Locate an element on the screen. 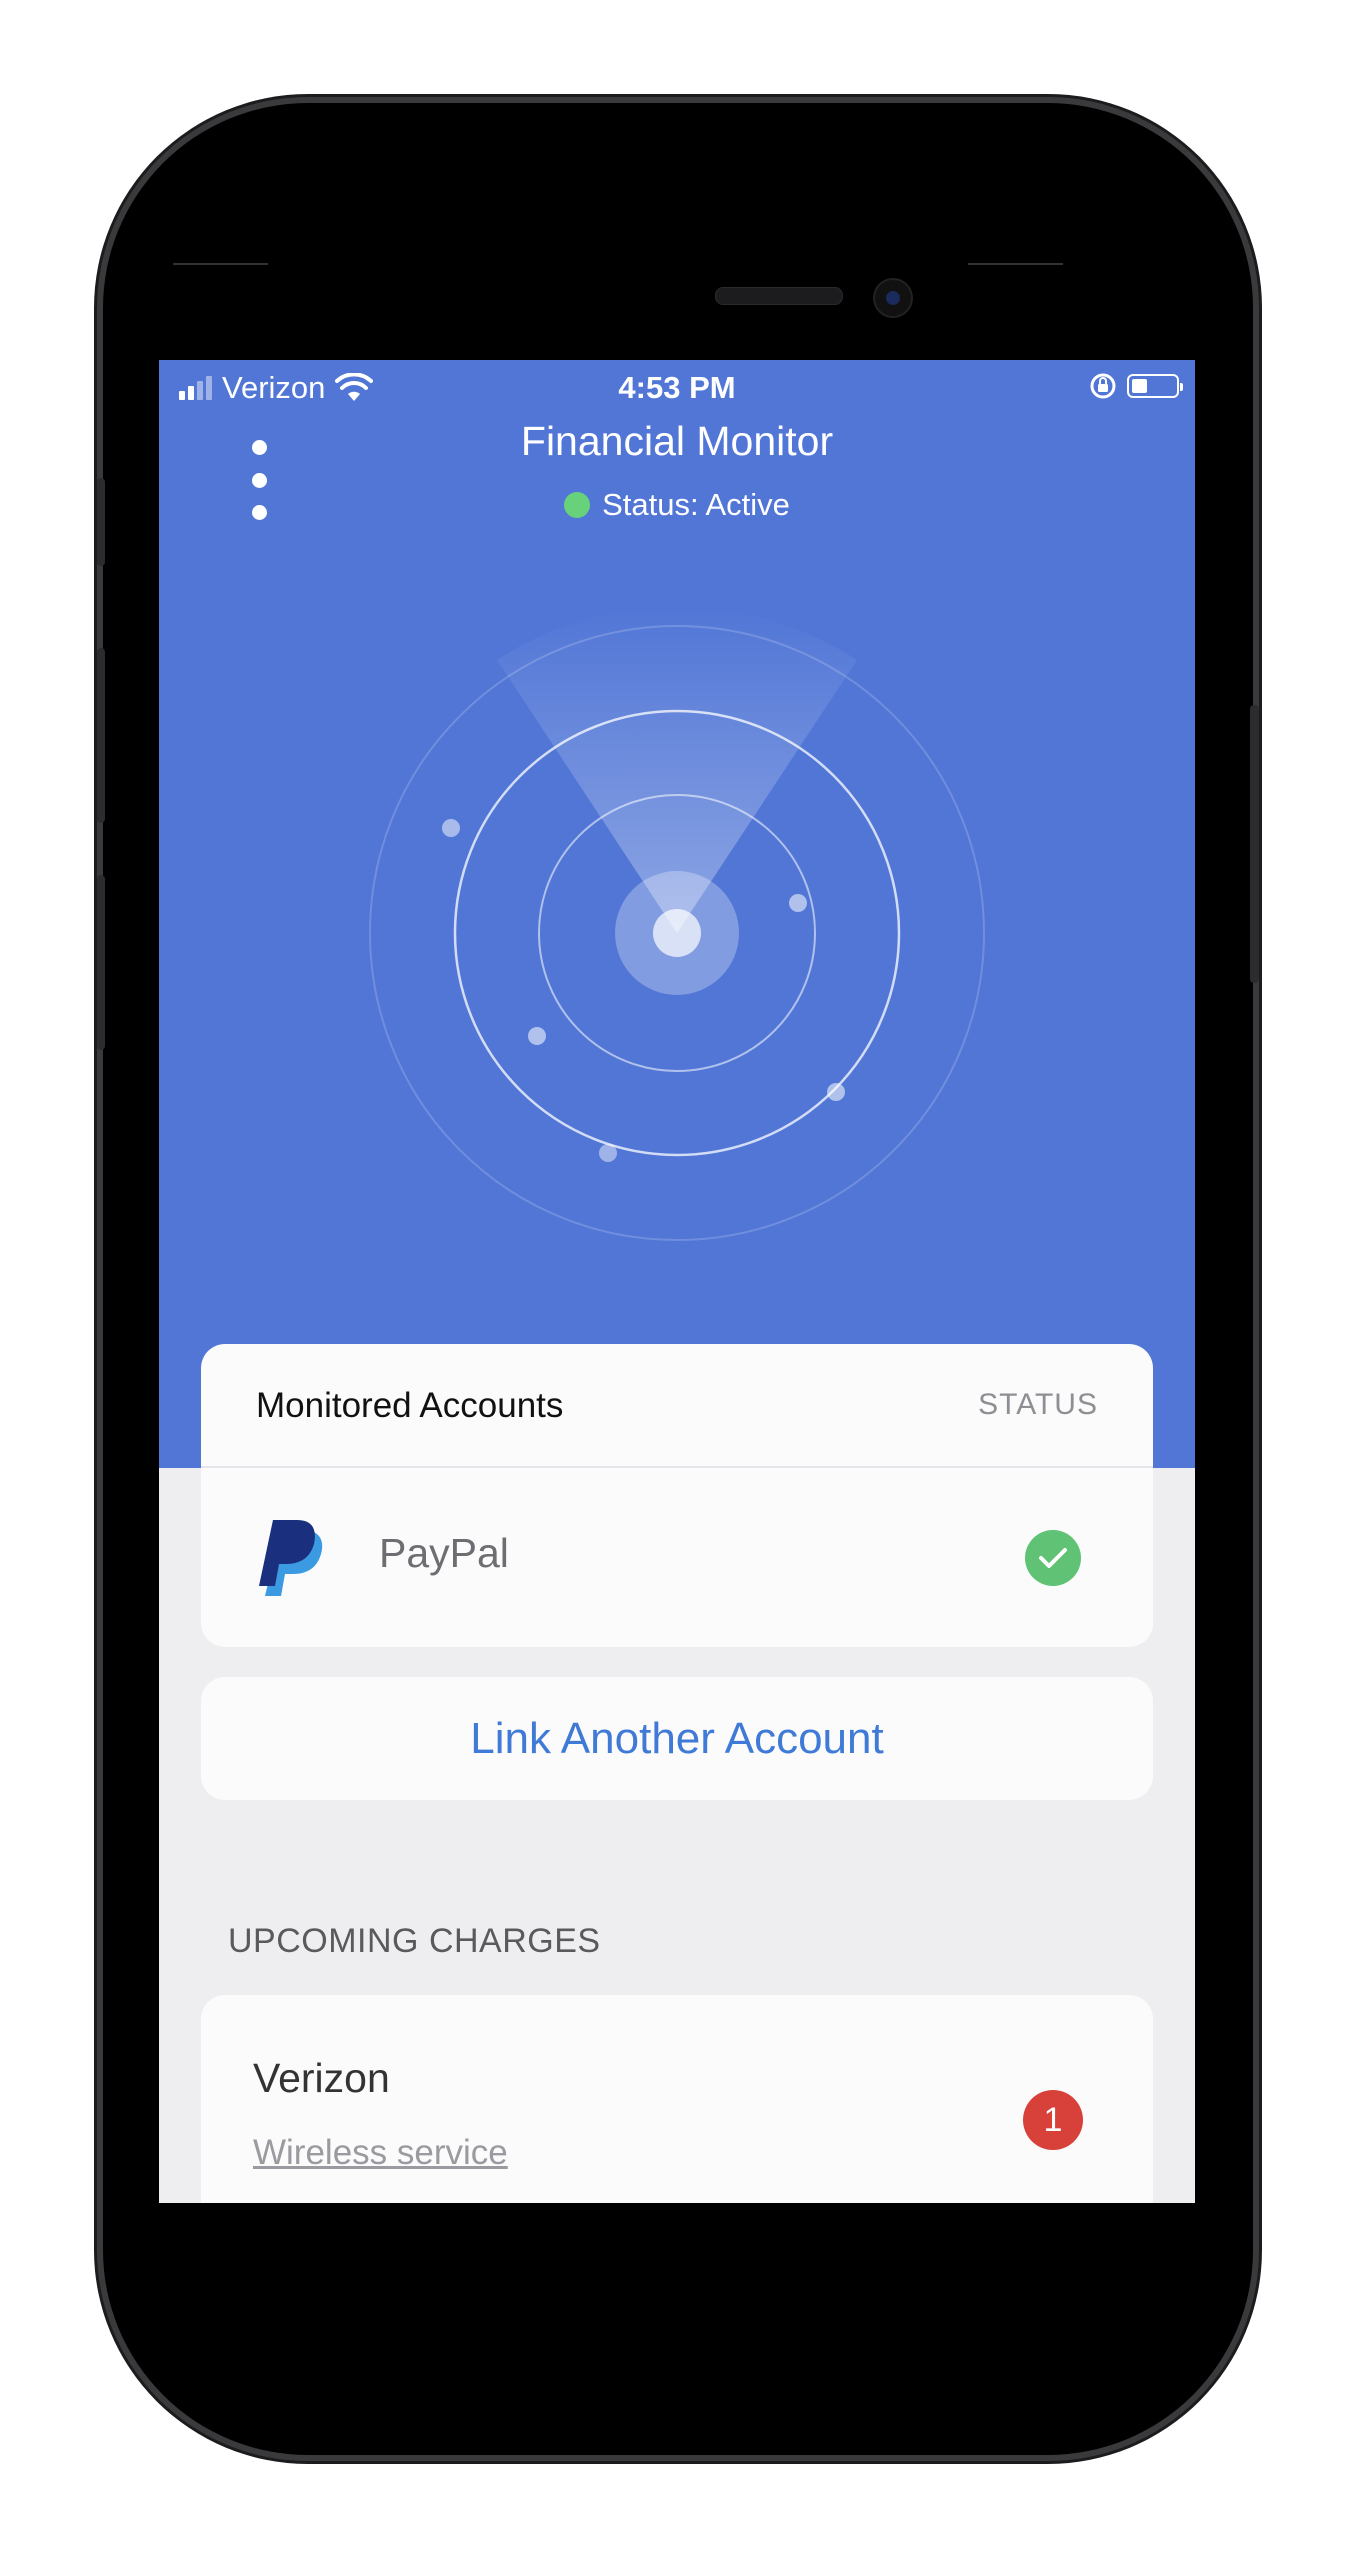  status-bar-right is located at coordinates (1136, 386).